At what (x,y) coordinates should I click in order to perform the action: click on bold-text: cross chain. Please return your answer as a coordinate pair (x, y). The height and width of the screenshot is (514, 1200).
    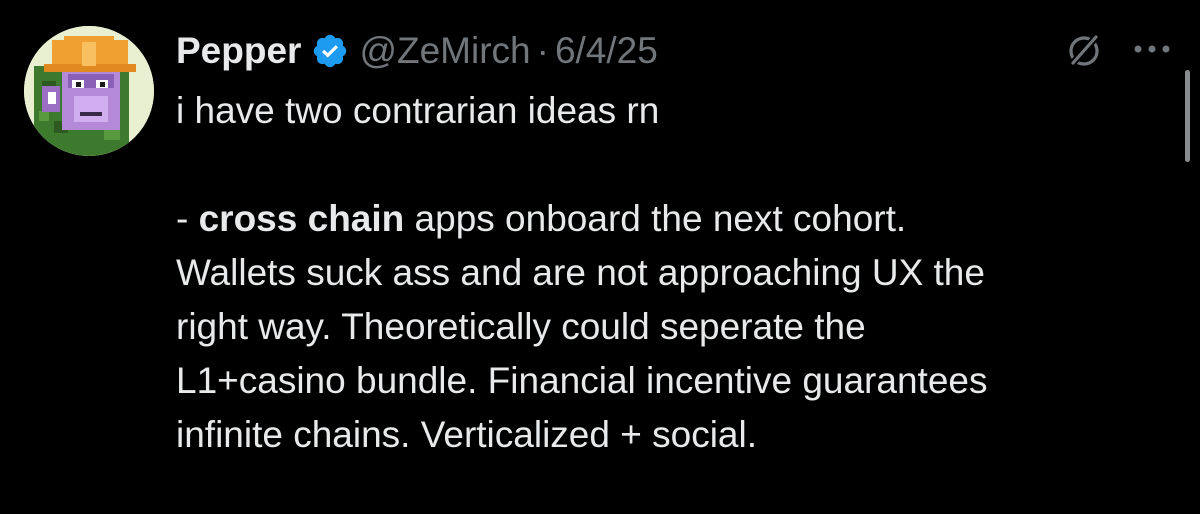
    Looking at the image, I should click on (301, 218).